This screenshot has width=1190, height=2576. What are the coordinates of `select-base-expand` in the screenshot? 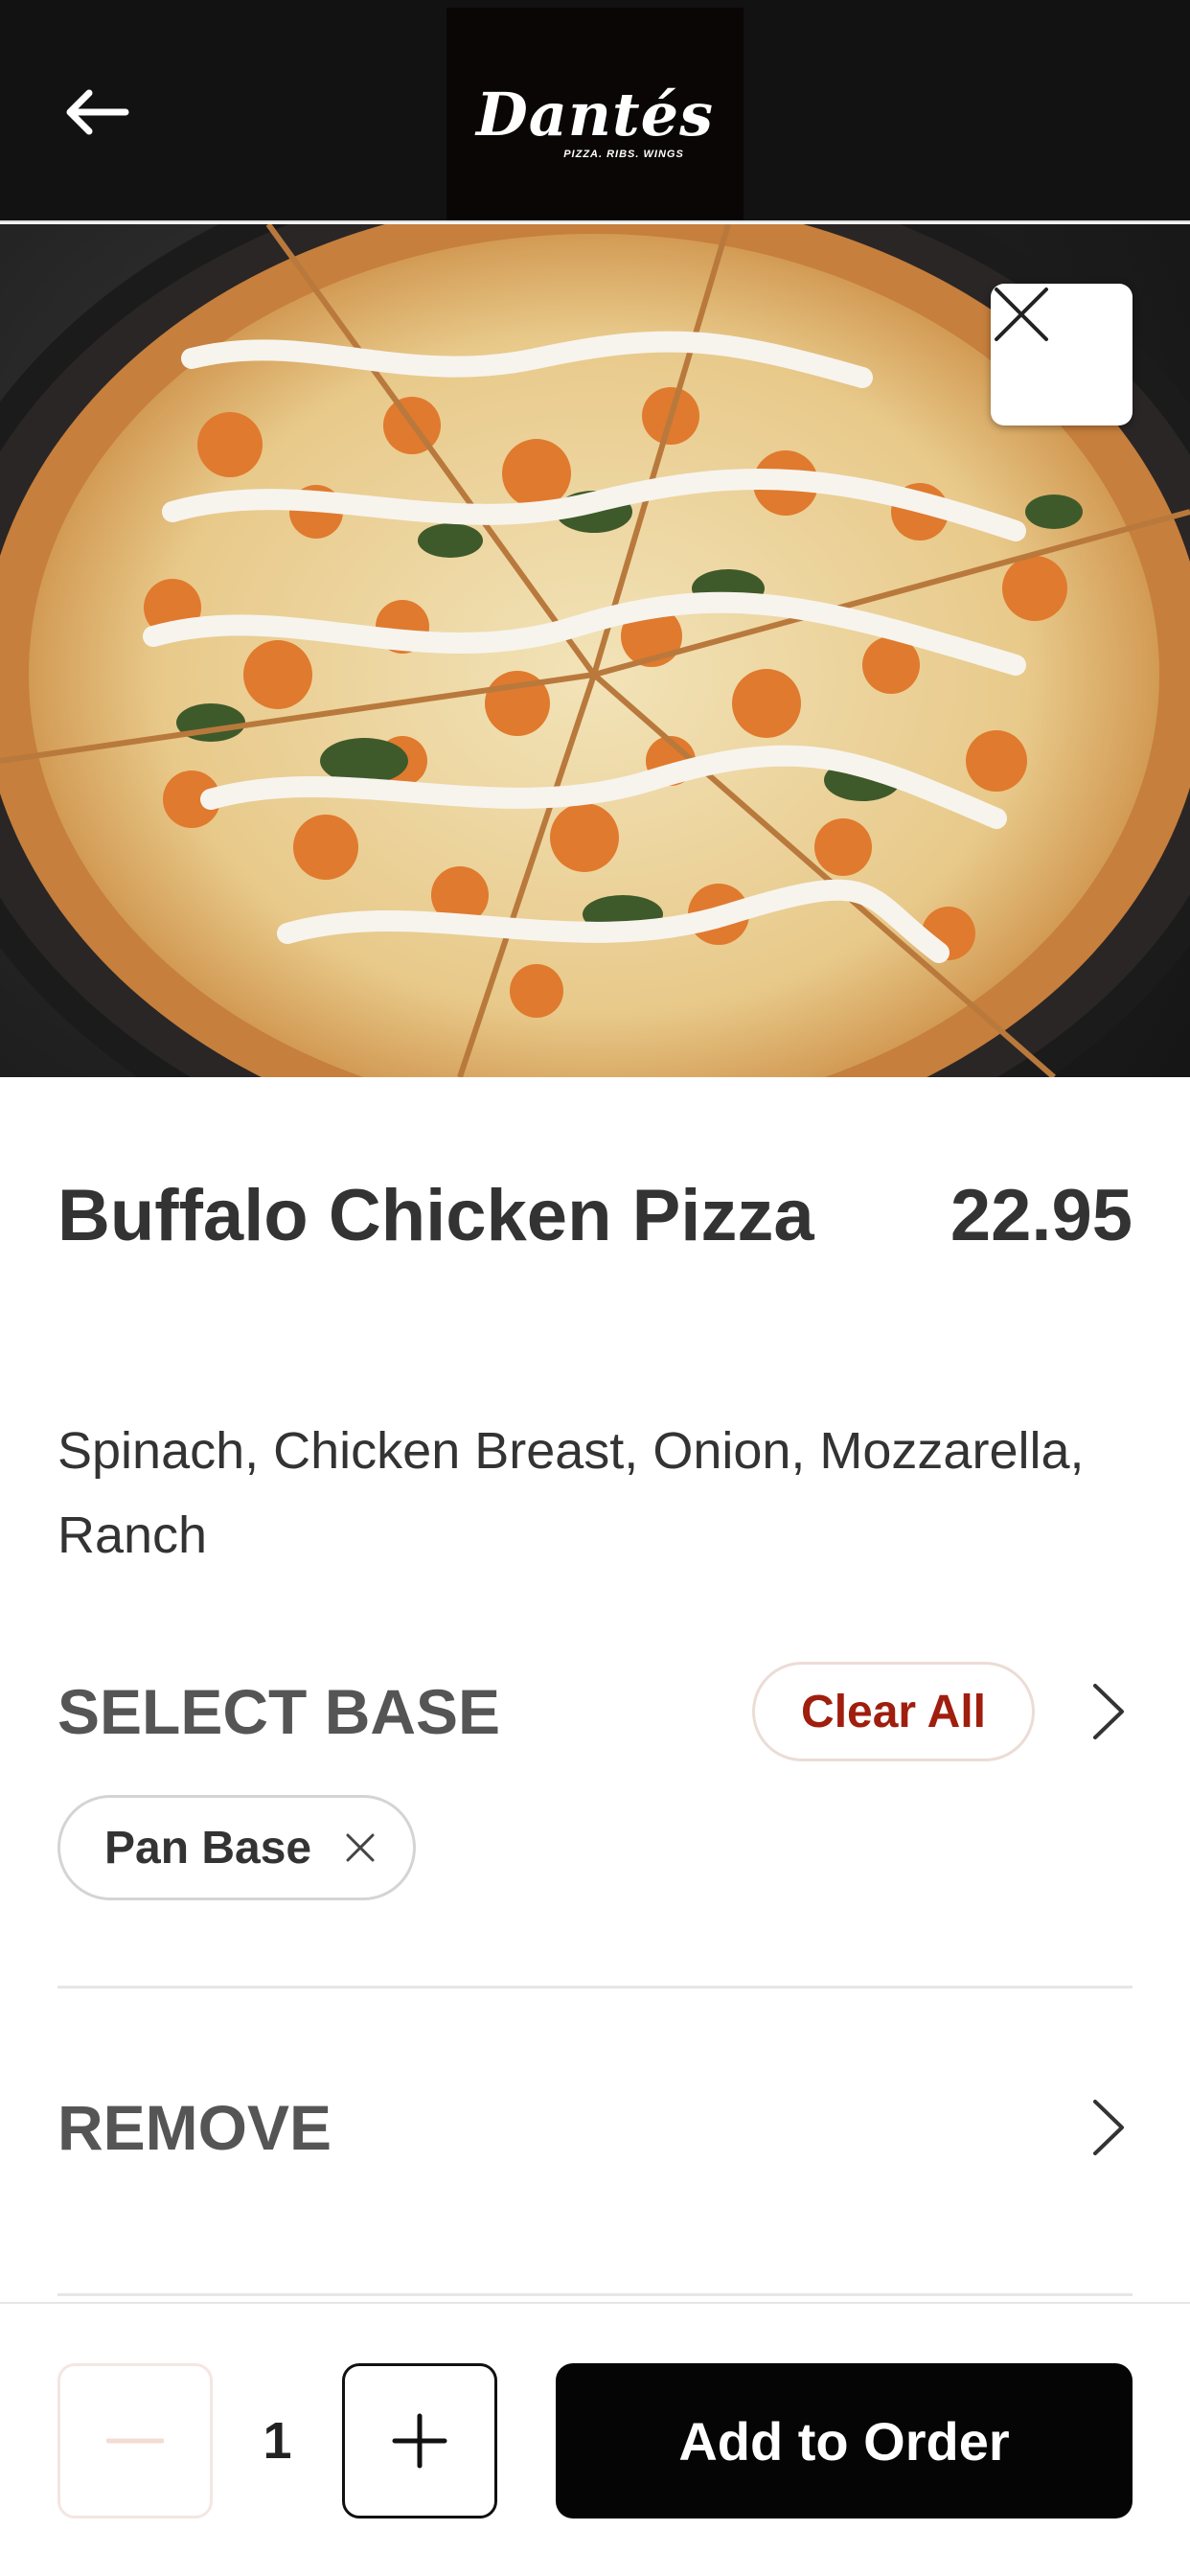 It's located at (1109, 1711).